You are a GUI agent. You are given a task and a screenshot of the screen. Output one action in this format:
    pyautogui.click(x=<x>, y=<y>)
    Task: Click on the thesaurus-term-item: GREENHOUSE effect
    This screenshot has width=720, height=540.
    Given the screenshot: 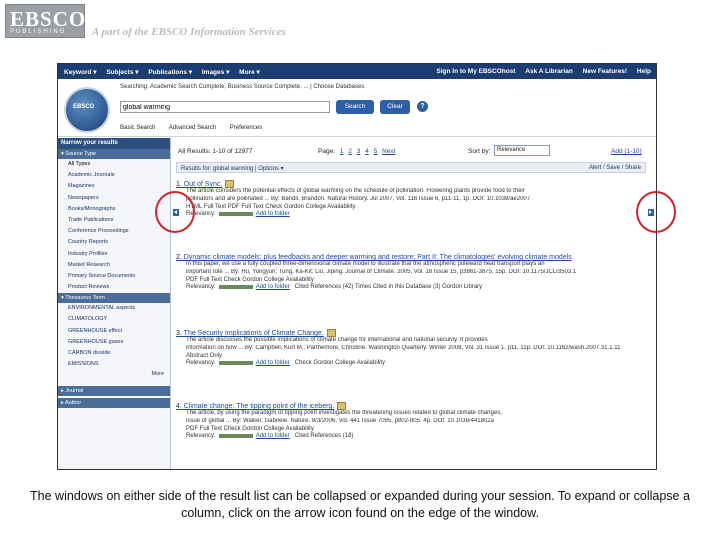 What is the action you would take?
    pyautogui.click(x=114, y=331)
    